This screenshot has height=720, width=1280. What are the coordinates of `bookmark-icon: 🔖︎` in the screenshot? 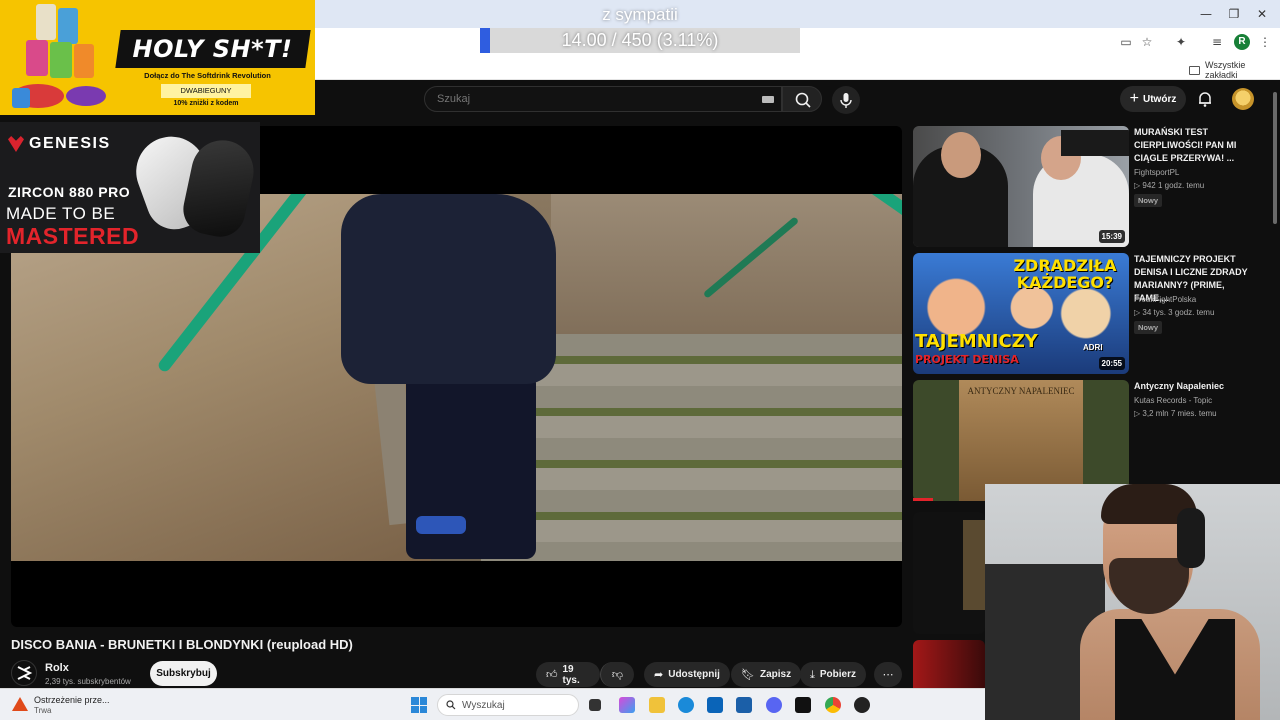 It's located at (748, 674).